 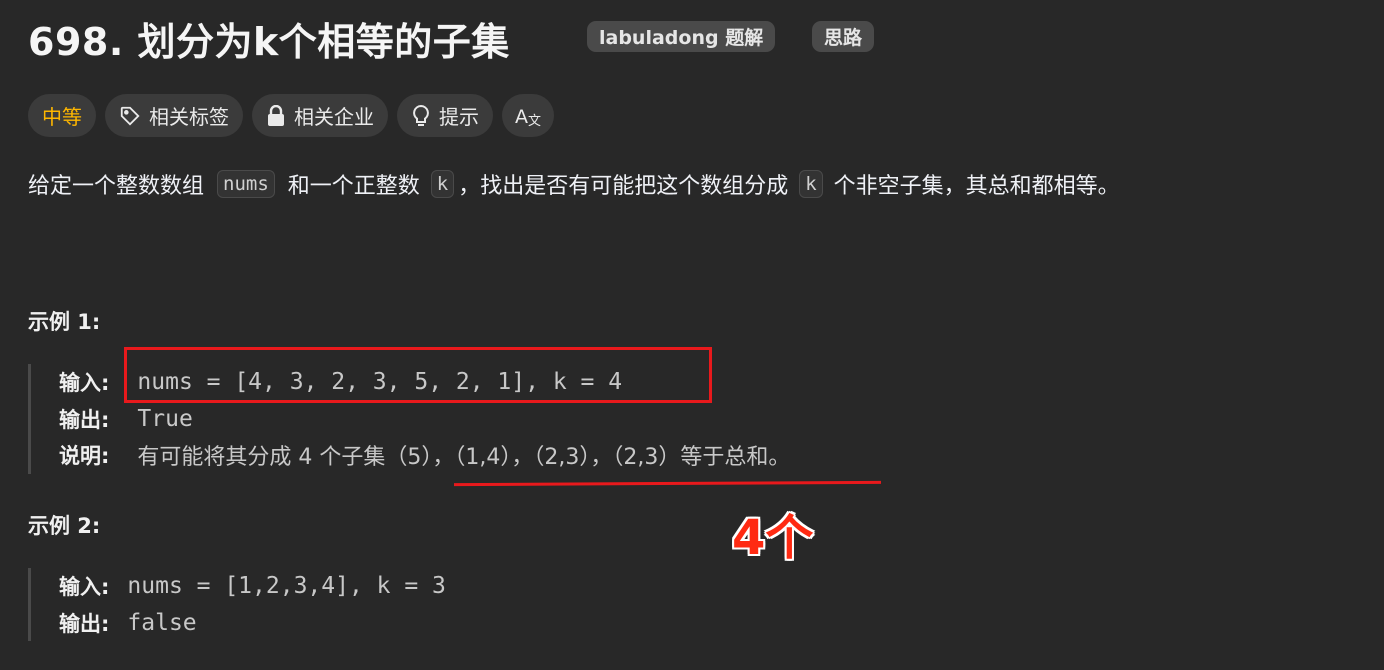 I want to click on code-k-2: k, so click(x=811, y=184).